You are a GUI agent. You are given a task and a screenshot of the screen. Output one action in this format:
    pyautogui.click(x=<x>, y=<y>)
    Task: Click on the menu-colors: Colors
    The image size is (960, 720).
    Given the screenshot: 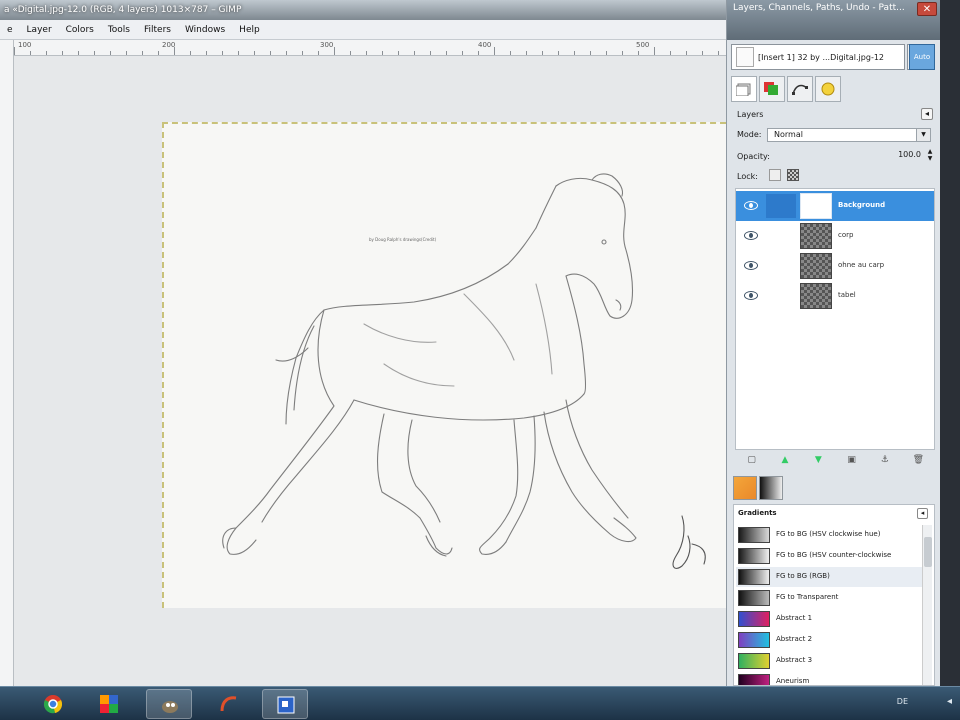 What is the action you would take?
    pyautogui.click(x=80, y=30)
    